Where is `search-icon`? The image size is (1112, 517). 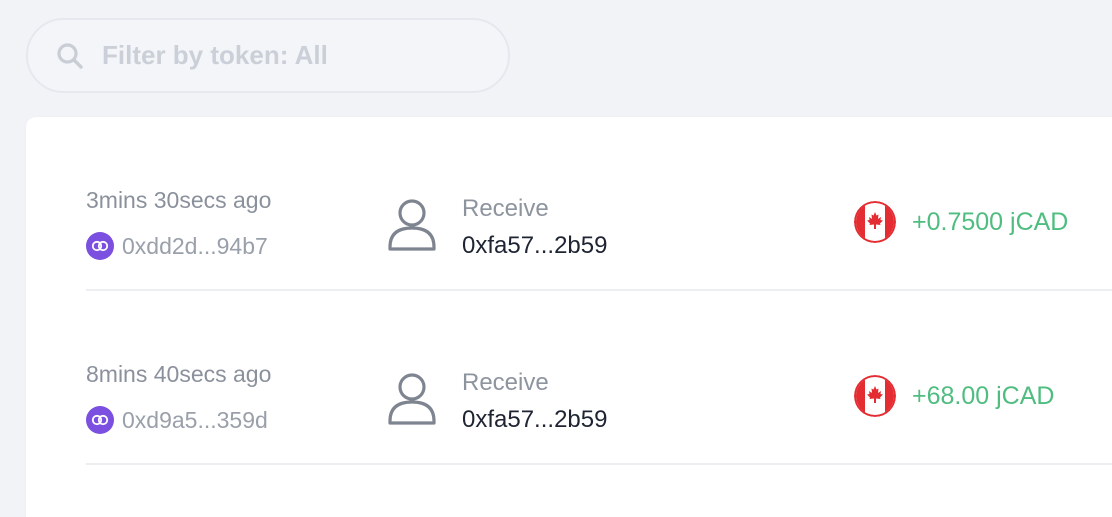
search-icon is located at coordinates (70, 55).